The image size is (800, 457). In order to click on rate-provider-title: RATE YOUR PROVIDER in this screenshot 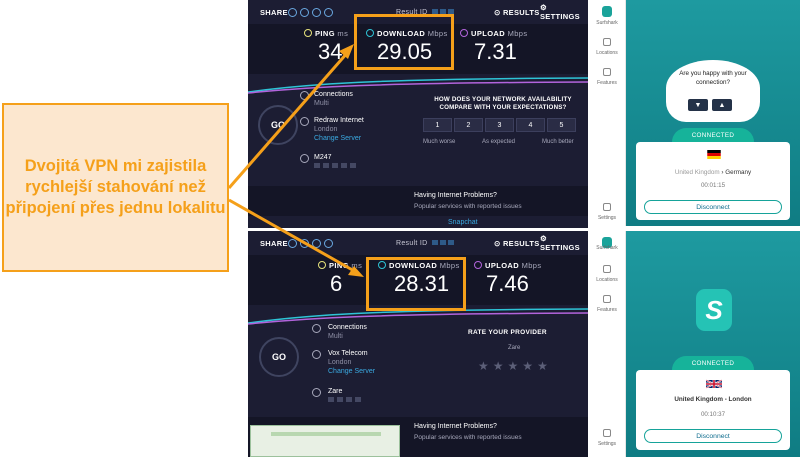, I will do `click(507, 332)`.